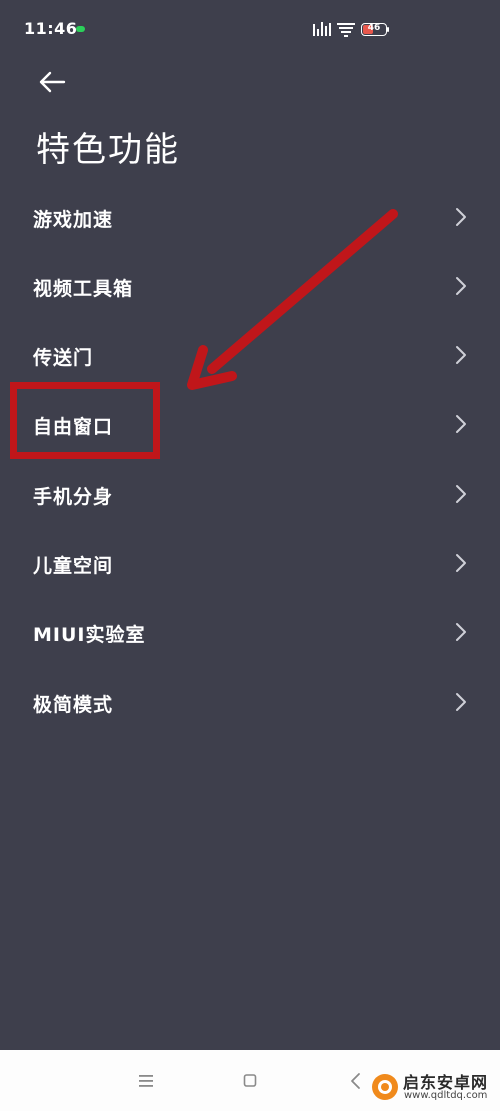 This screenshot has width=500, height=1111. What do you see at coordinates (250, 633) in the screenshot?
I see `menu-item-miui-lab: MIUI实验室` at bounding box center [250, 633].